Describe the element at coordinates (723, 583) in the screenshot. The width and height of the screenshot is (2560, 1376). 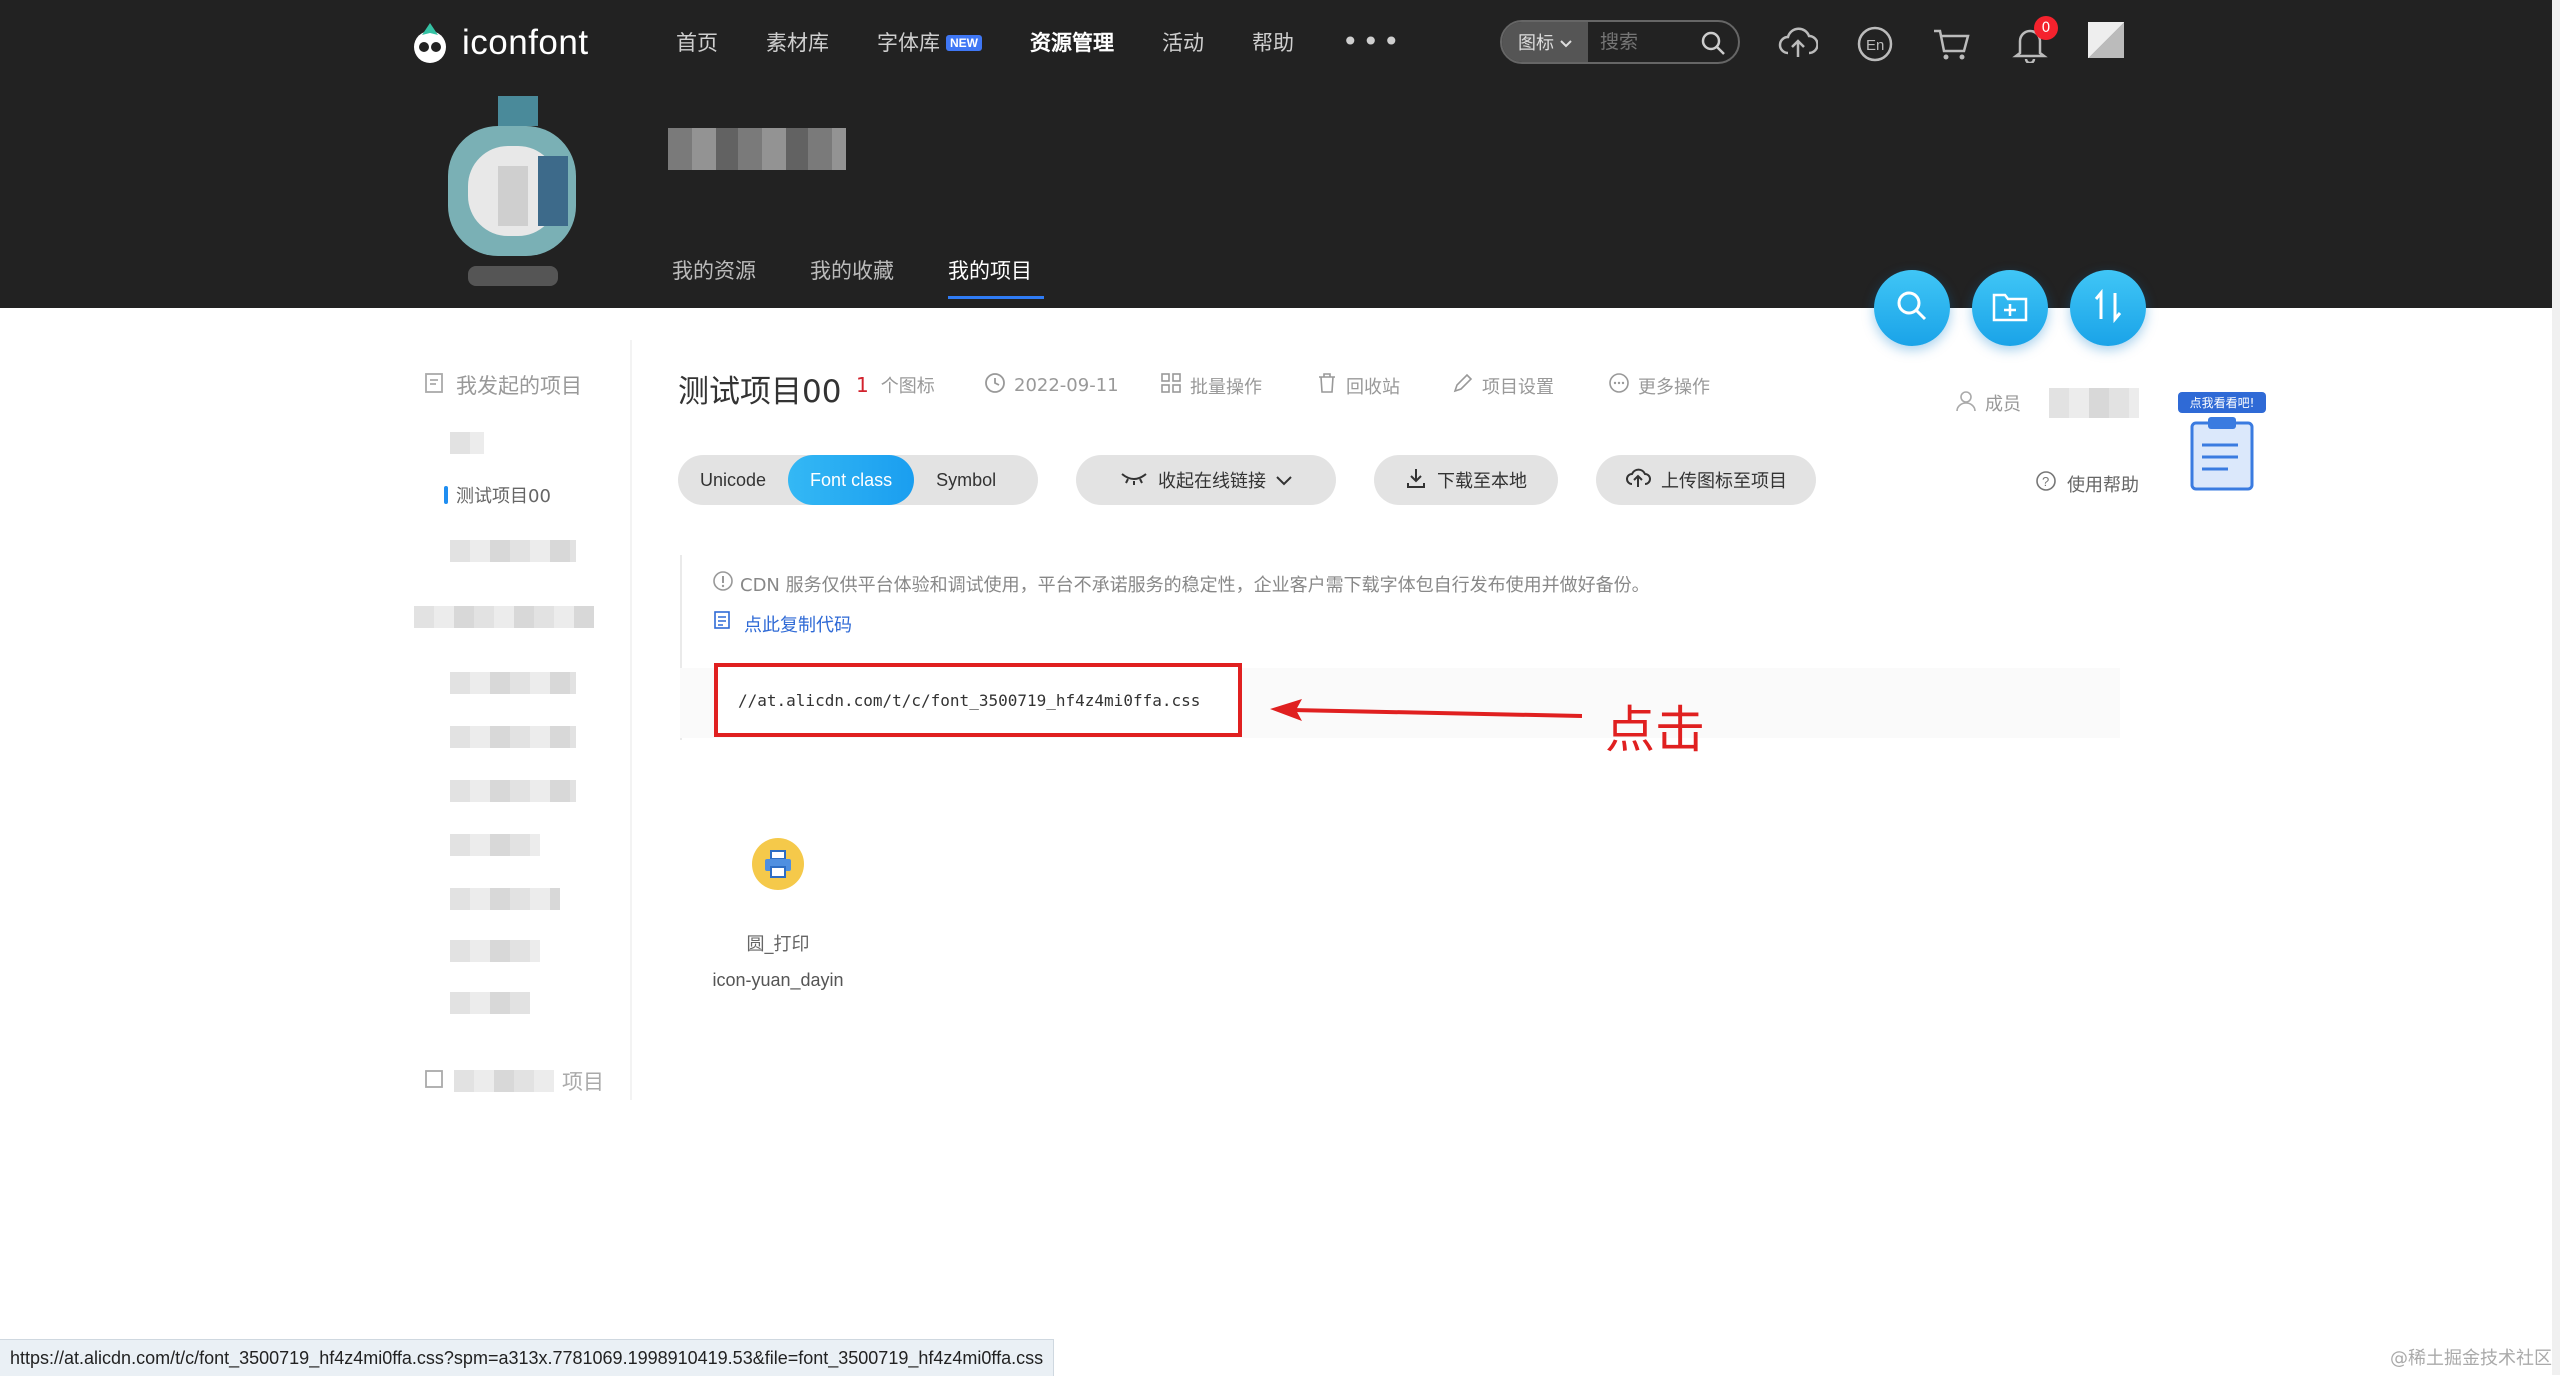
I see `info-icon` at that location.